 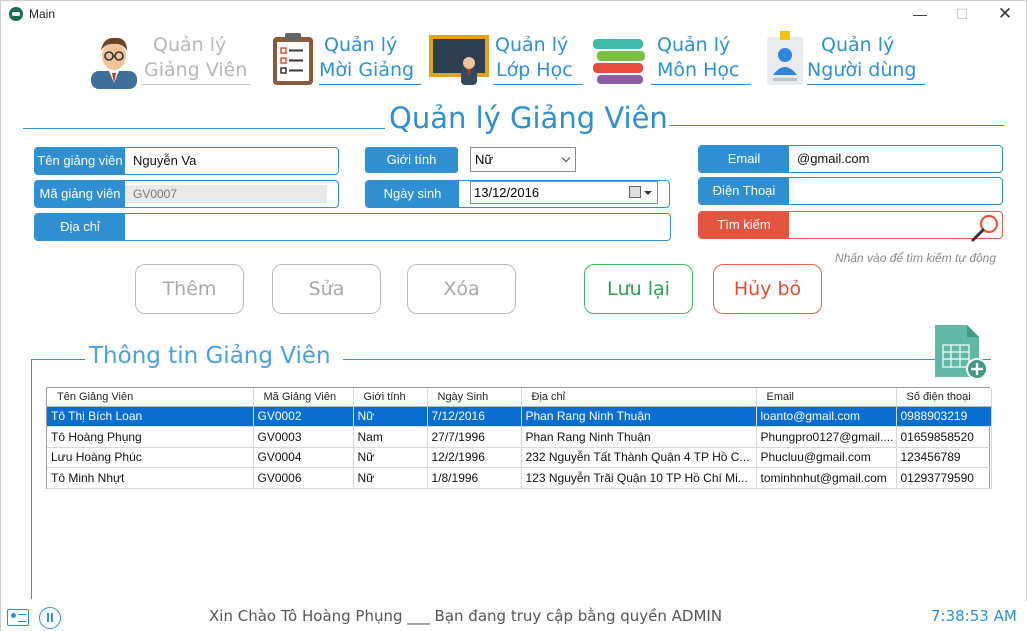 What do you see at coordinates (534, 70) in the screenshot?
I see `menu-label-line2: Lớp Học` at bounding box center [534, 70].